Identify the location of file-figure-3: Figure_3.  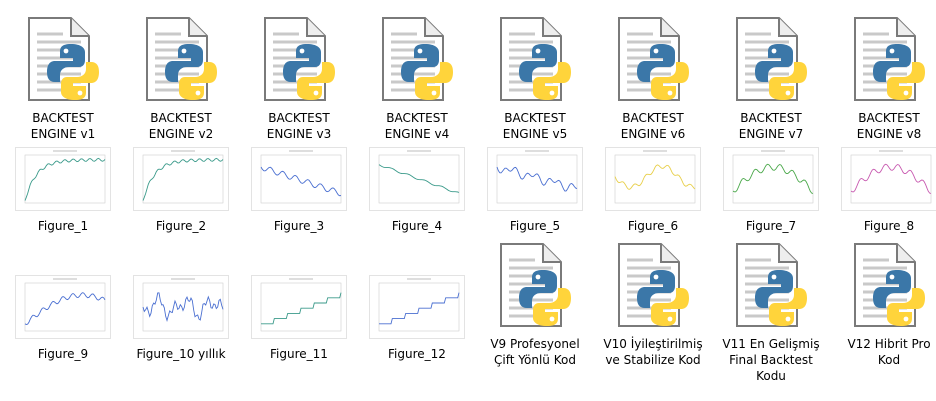
(299, 189).